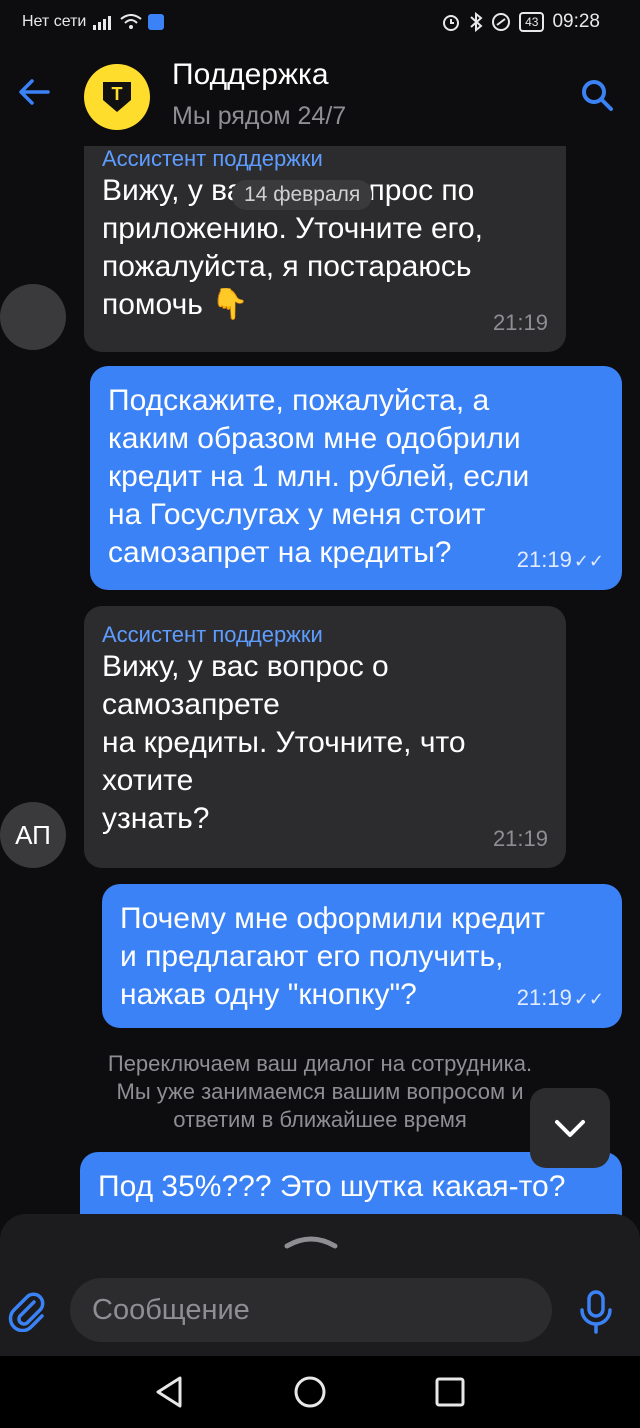  What do you see at coordinates (297, 514) in the screenshot?
I see `message-line: на Госуслугах у меня стоит` at bounding box center [297, 514].